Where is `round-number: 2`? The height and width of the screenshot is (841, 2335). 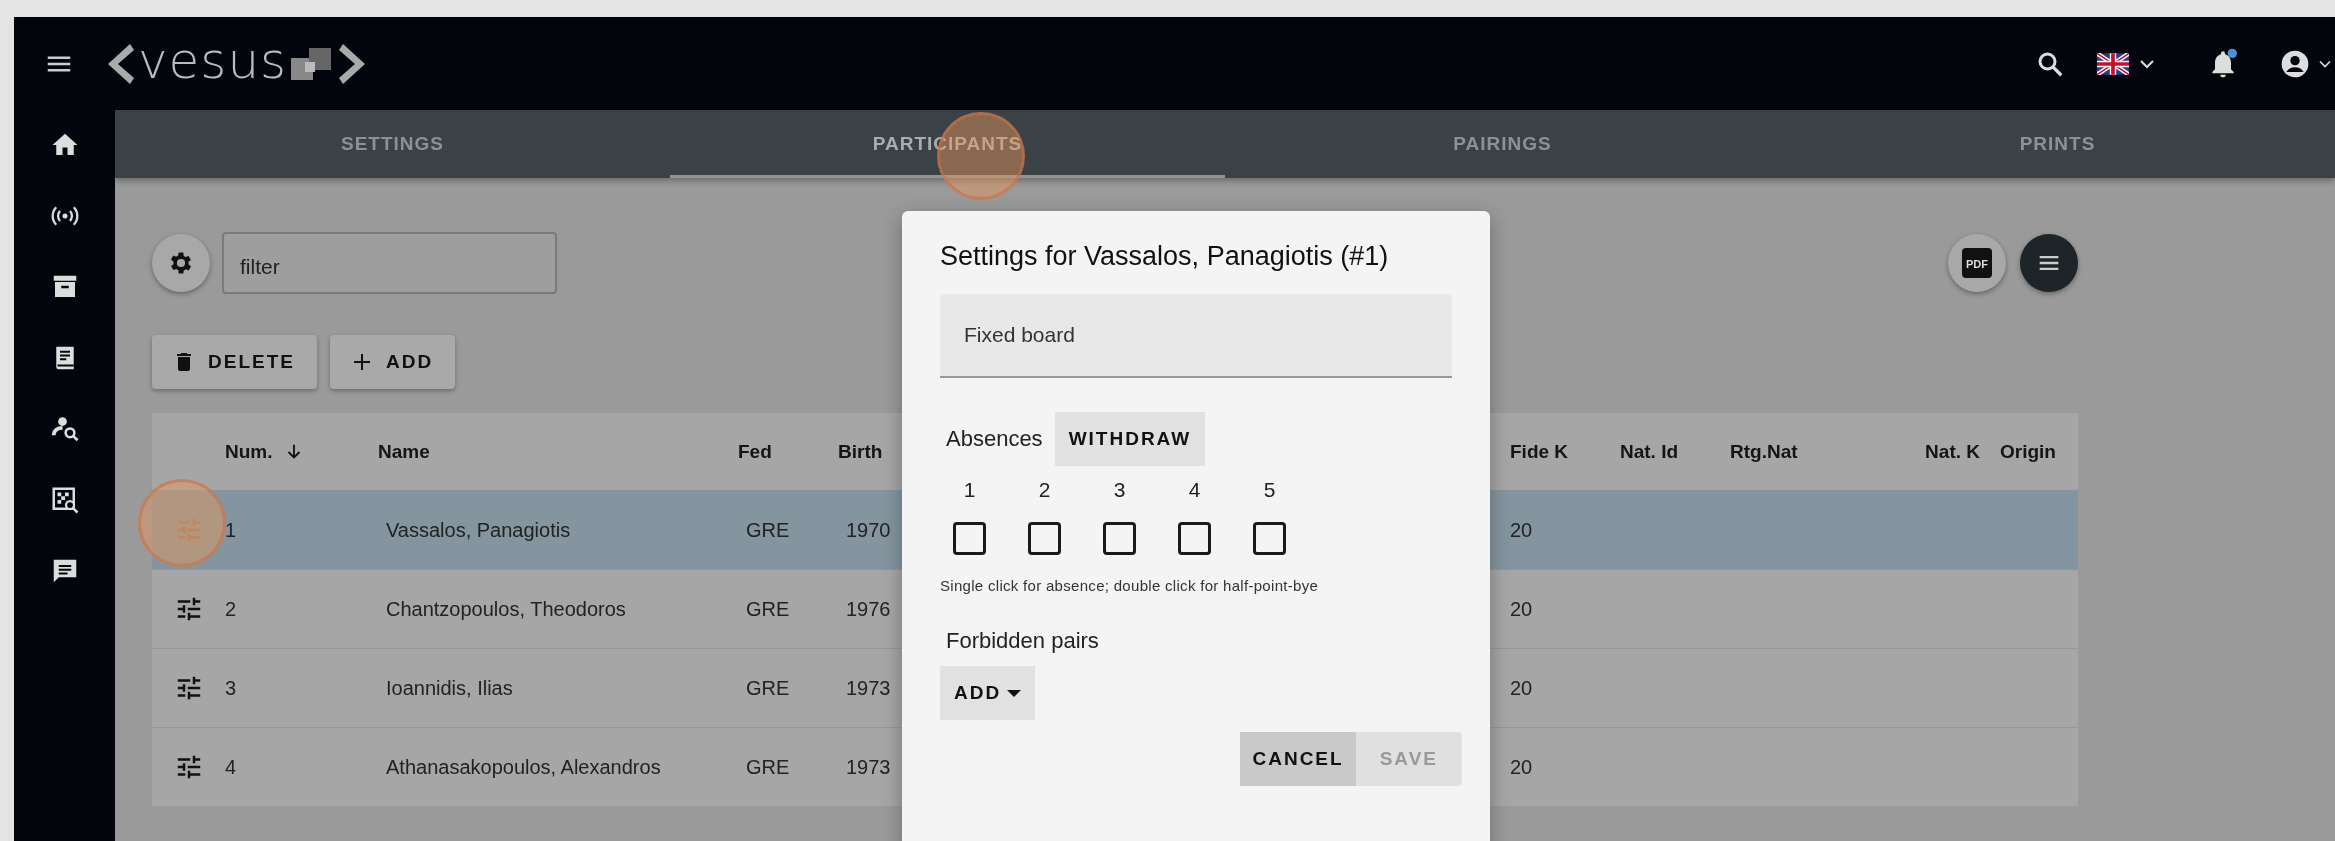
round-number: 2 is located at coordinates (1044, 490).